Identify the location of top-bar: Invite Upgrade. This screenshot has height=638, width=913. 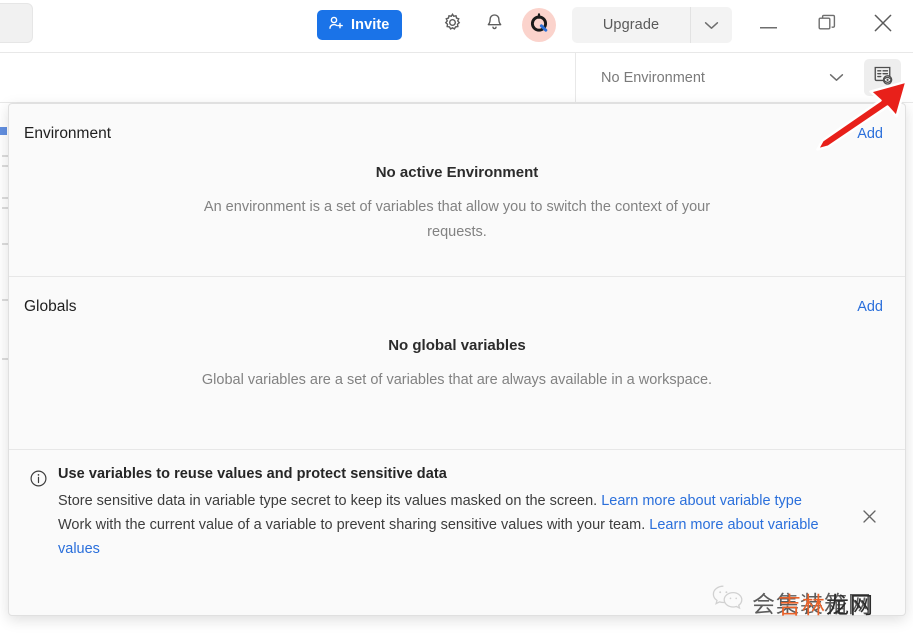
(456, 26).